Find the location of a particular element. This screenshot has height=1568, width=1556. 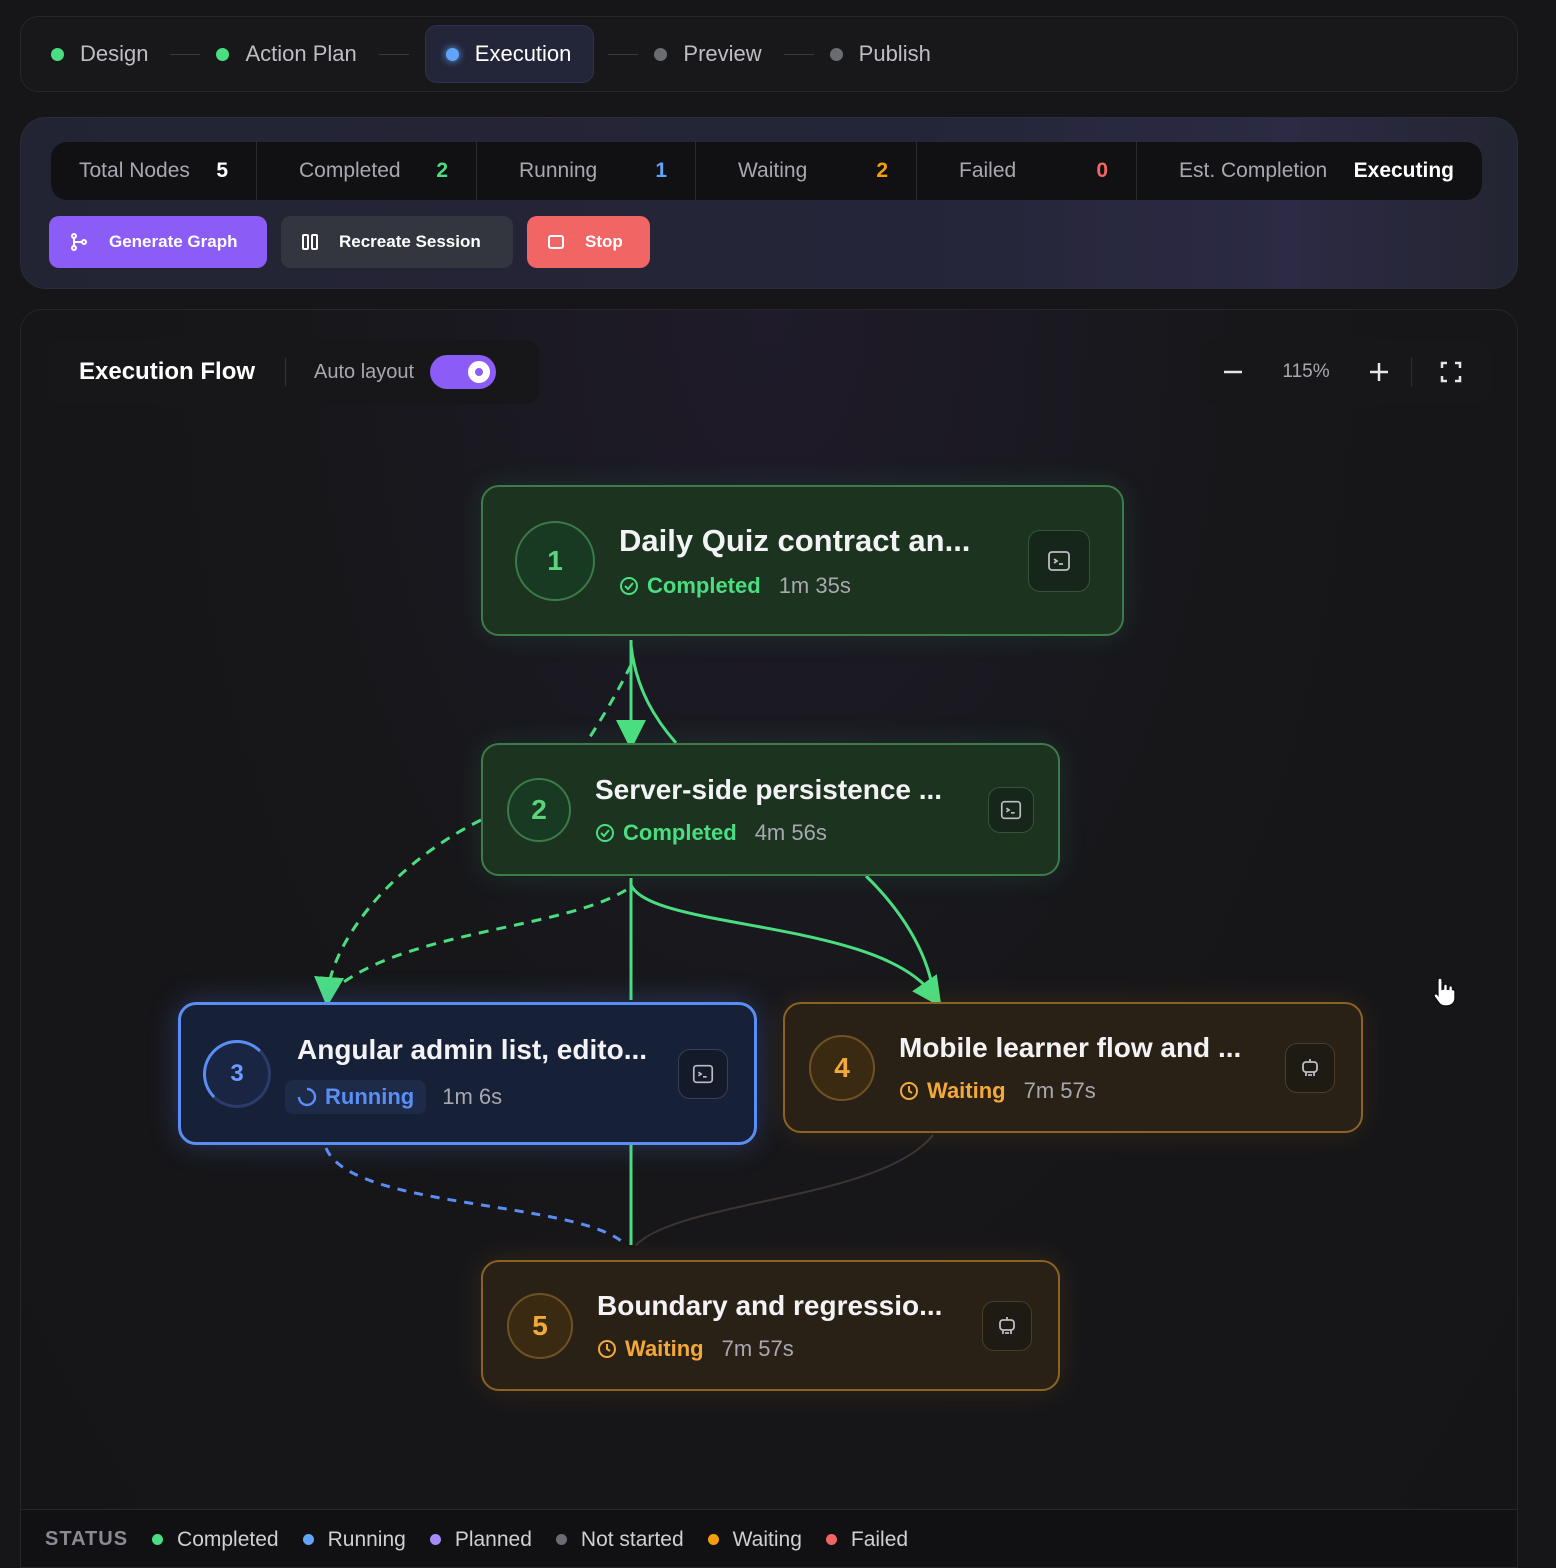

node-status: Running is located at coordinates (370, 1096).